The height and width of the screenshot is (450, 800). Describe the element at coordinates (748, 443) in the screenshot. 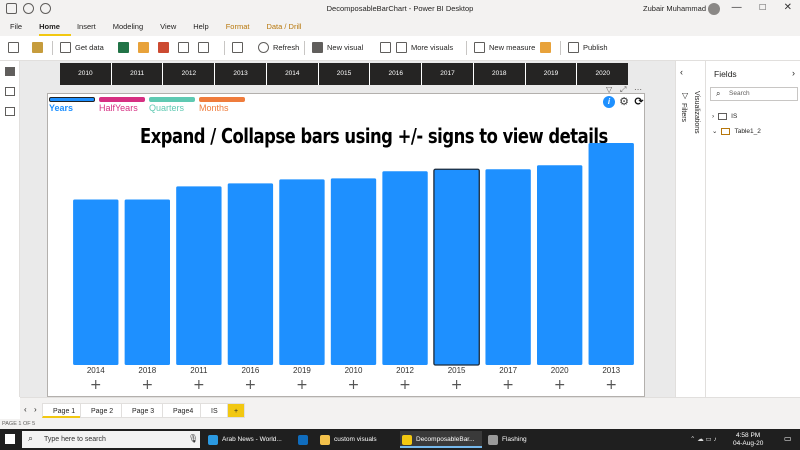

I see `clock-date: 04-Aug-20` at that location.